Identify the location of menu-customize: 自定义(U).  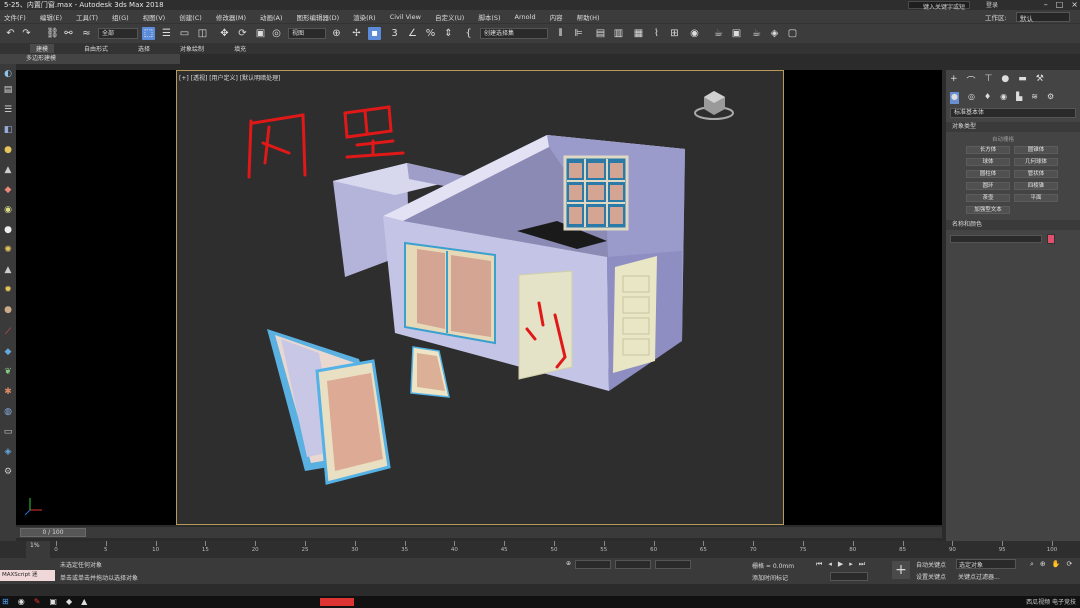
(449, 17).